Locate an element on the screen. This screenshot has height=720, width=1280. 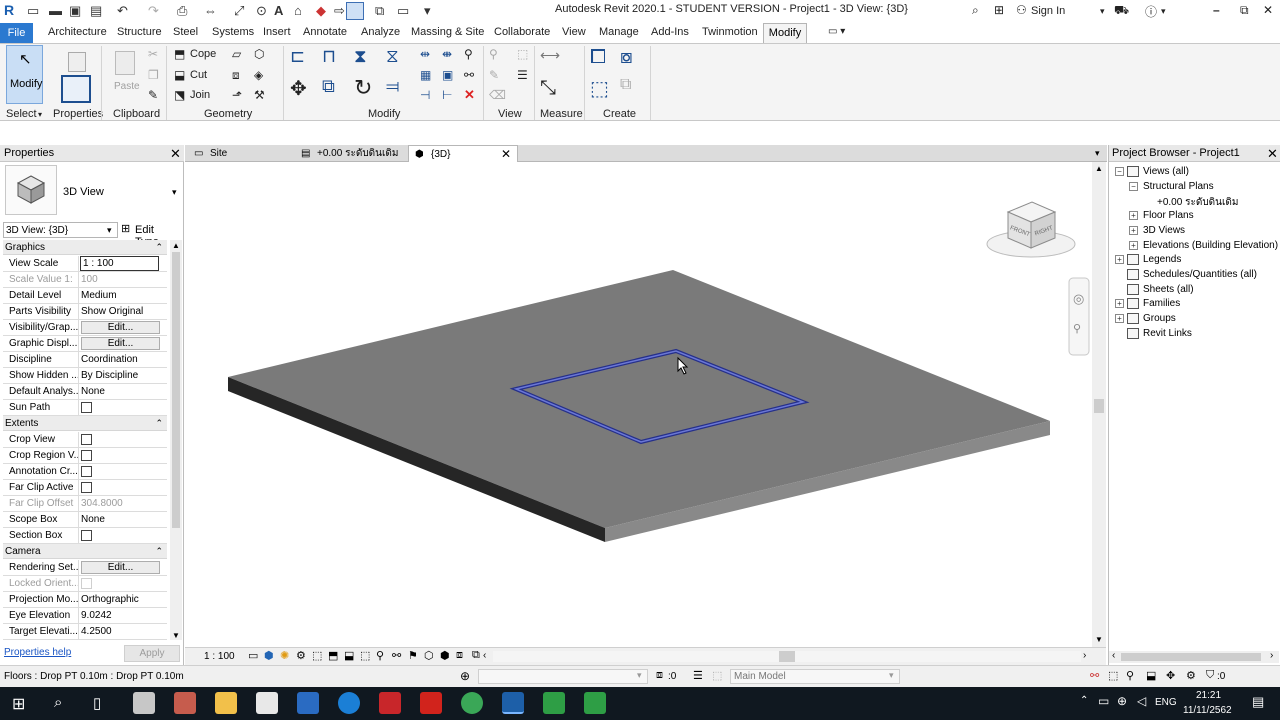
design-options-icon: ☰ is located at coordinates (698, 675).